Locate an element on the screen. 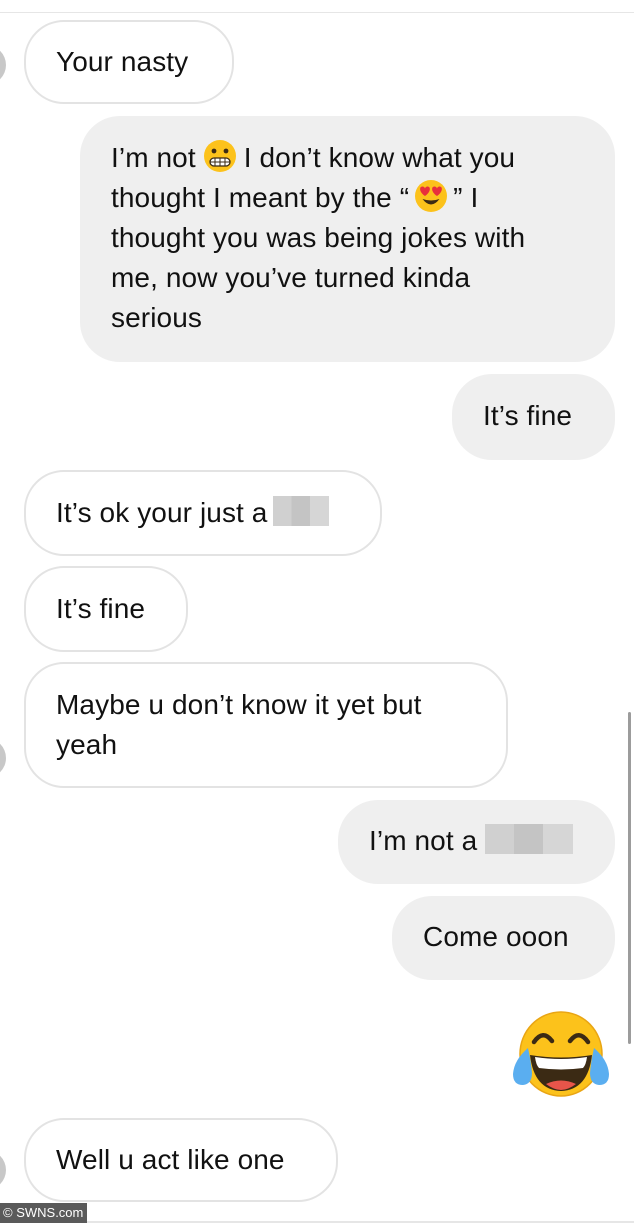  received-message-bubble: It’s fine is located at coordinates (106, 609).